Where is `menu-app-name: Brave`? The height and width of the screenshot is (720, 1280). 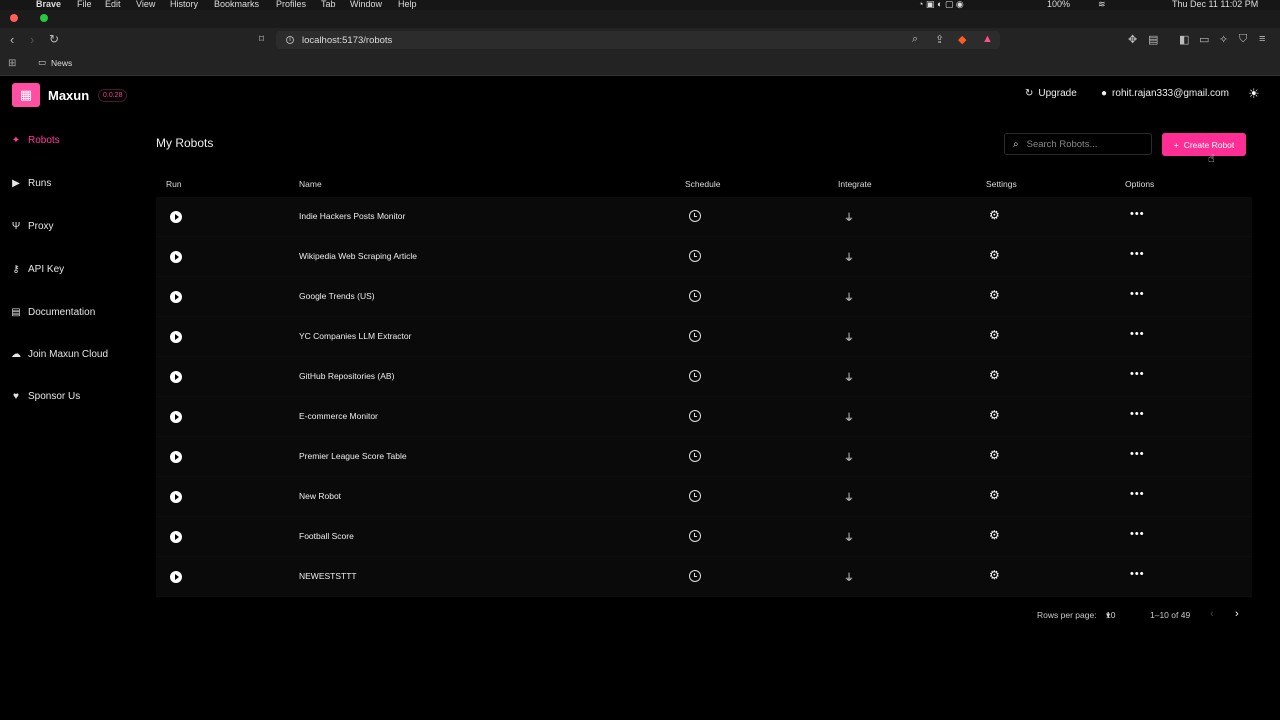
menu-app-name: Brave is located at coordinates (48, 4).